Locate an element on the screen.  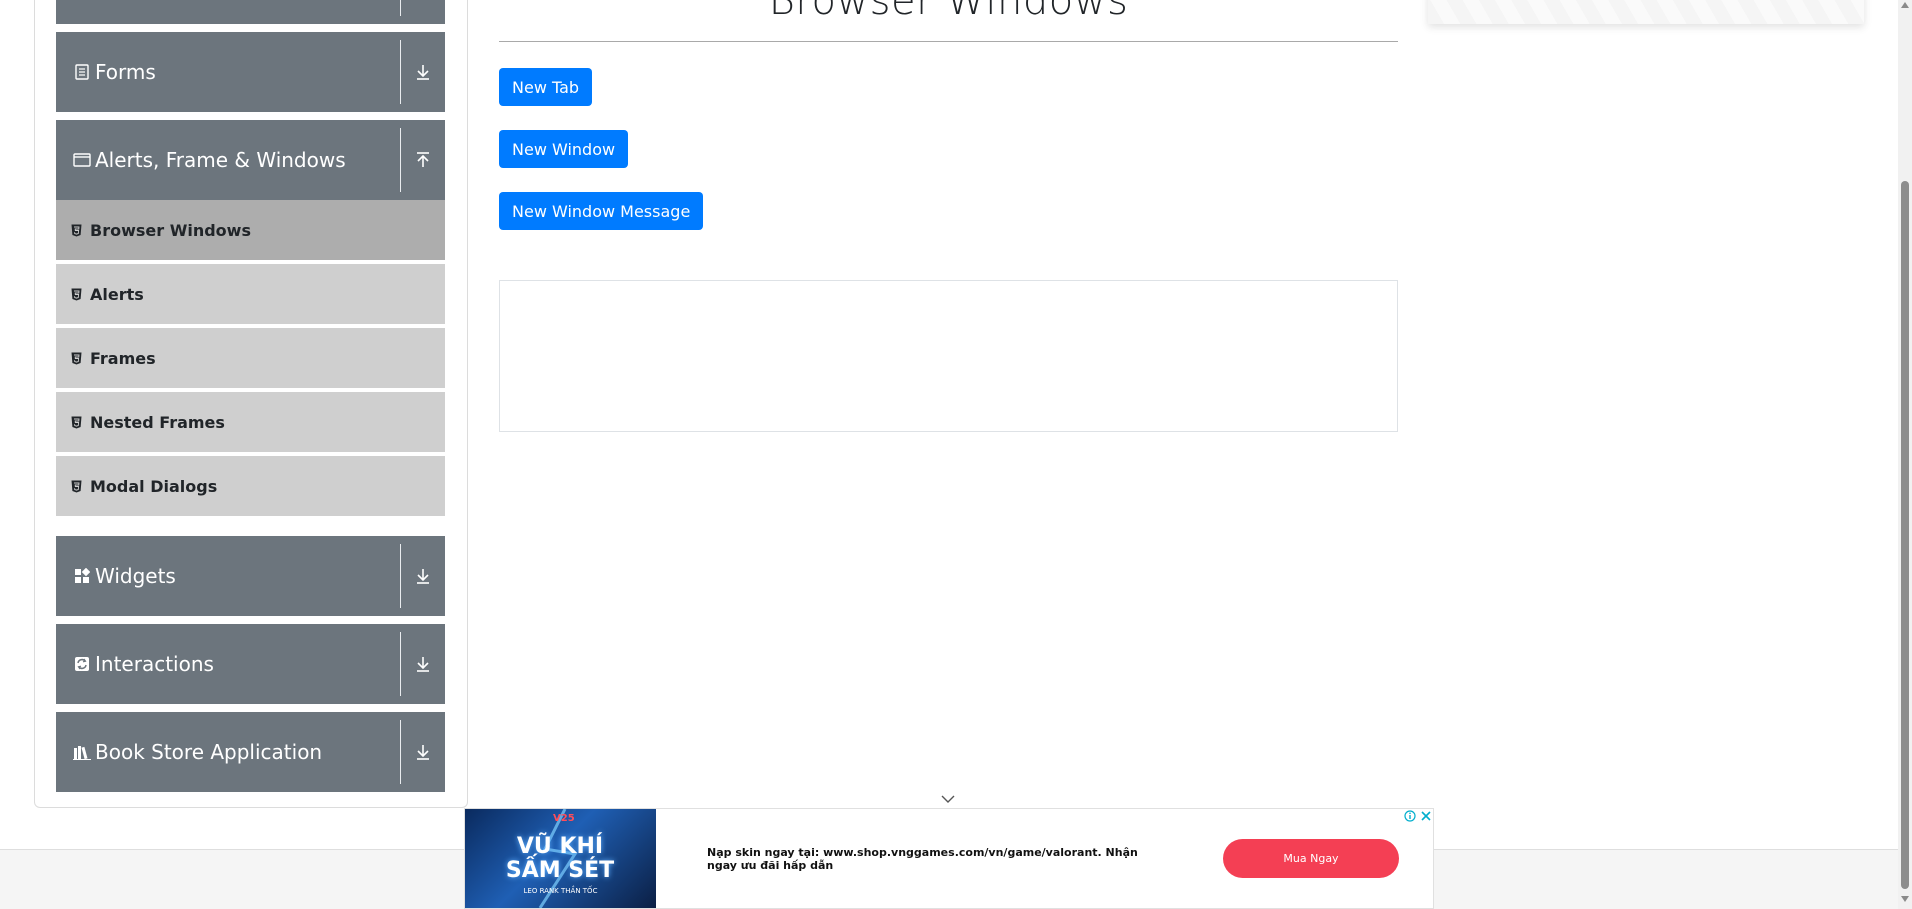
right-ad-banner is located at coordinates (1646, 12).